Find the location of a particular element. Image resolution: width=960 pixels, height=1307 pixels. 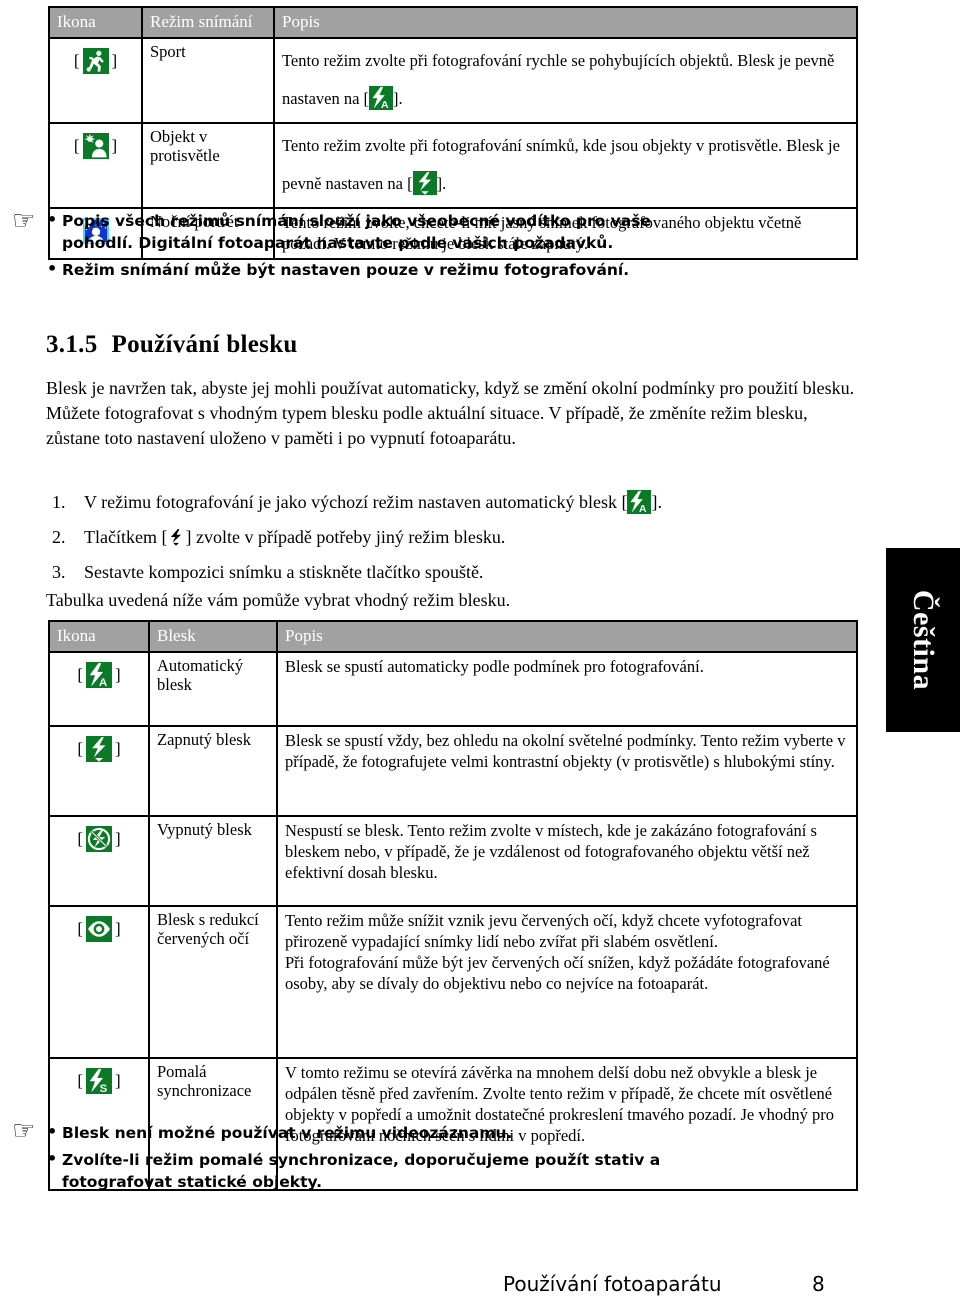

section-heading: 3.1.5 Používání blesku is located at coordinates (172, 345).